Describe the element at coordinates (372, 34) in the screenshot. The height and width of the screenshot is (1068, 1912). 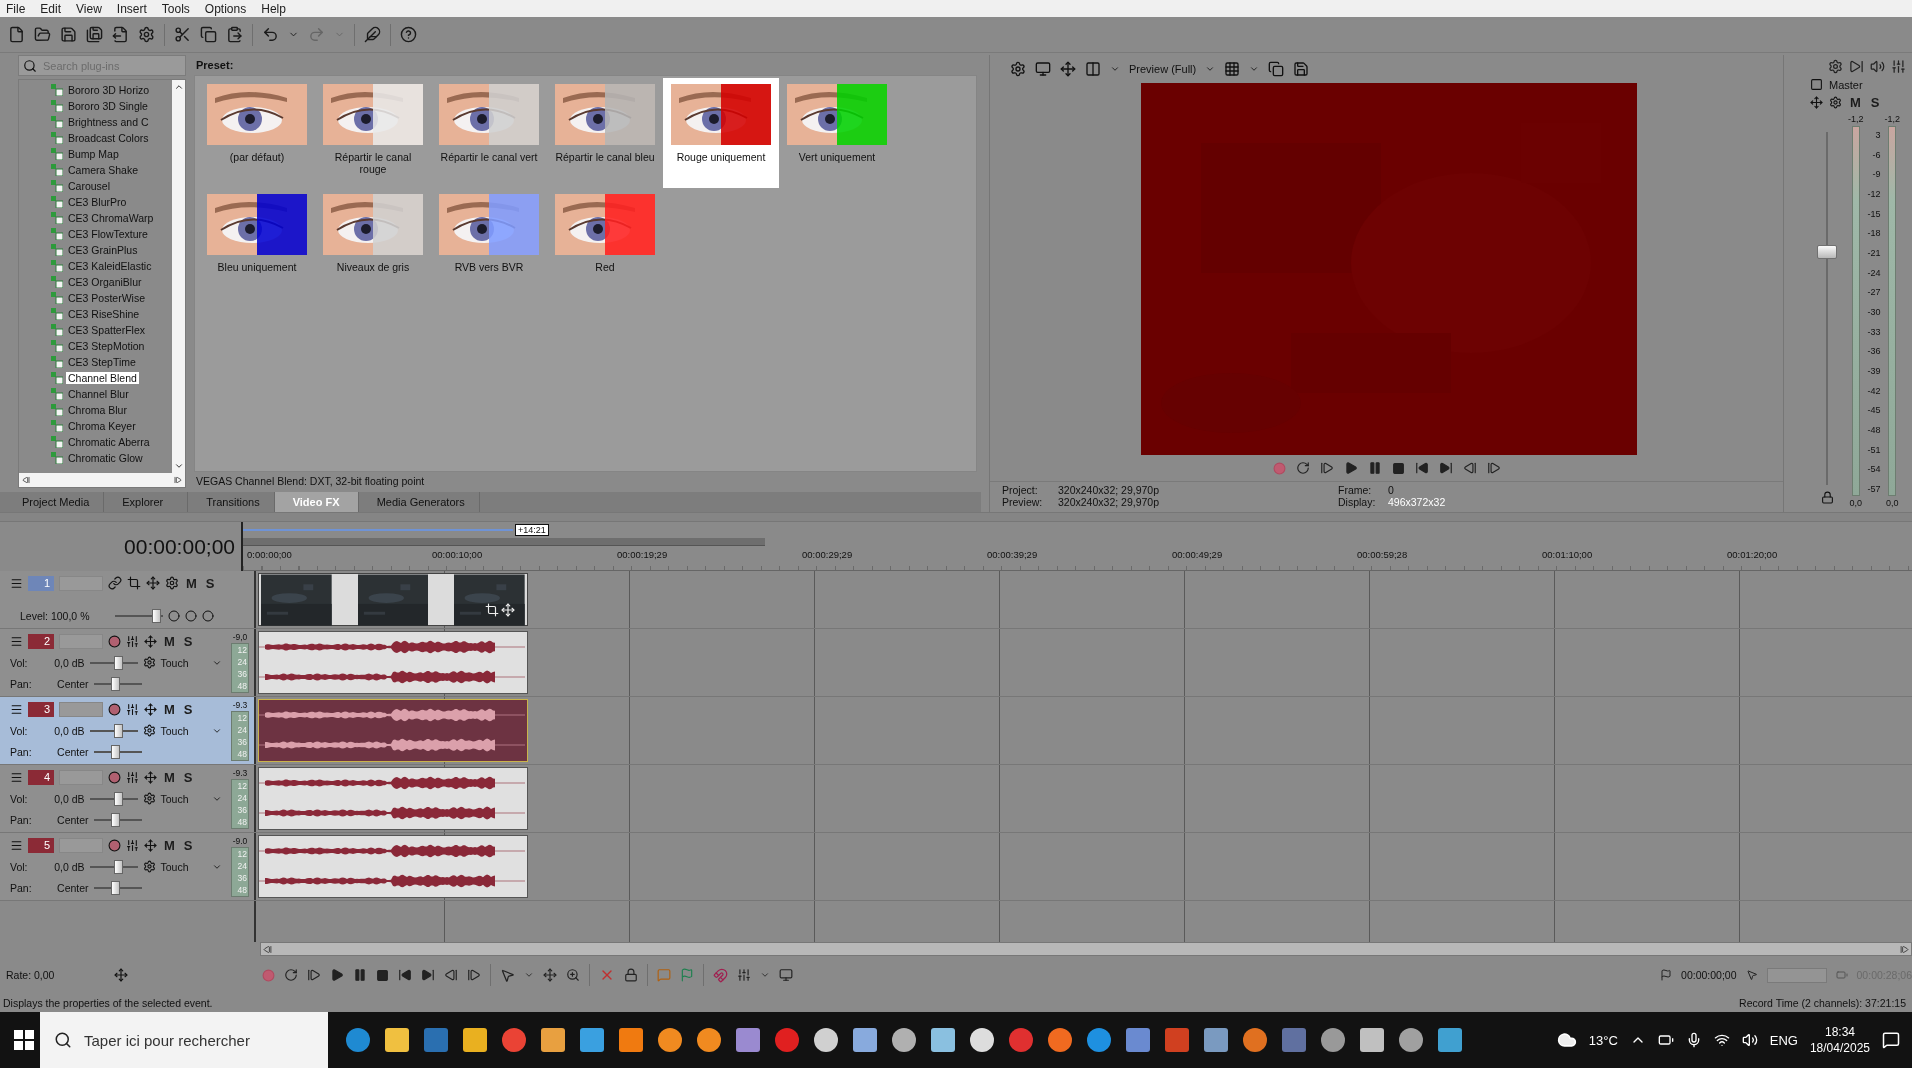
I see `feather-icon` at that location.